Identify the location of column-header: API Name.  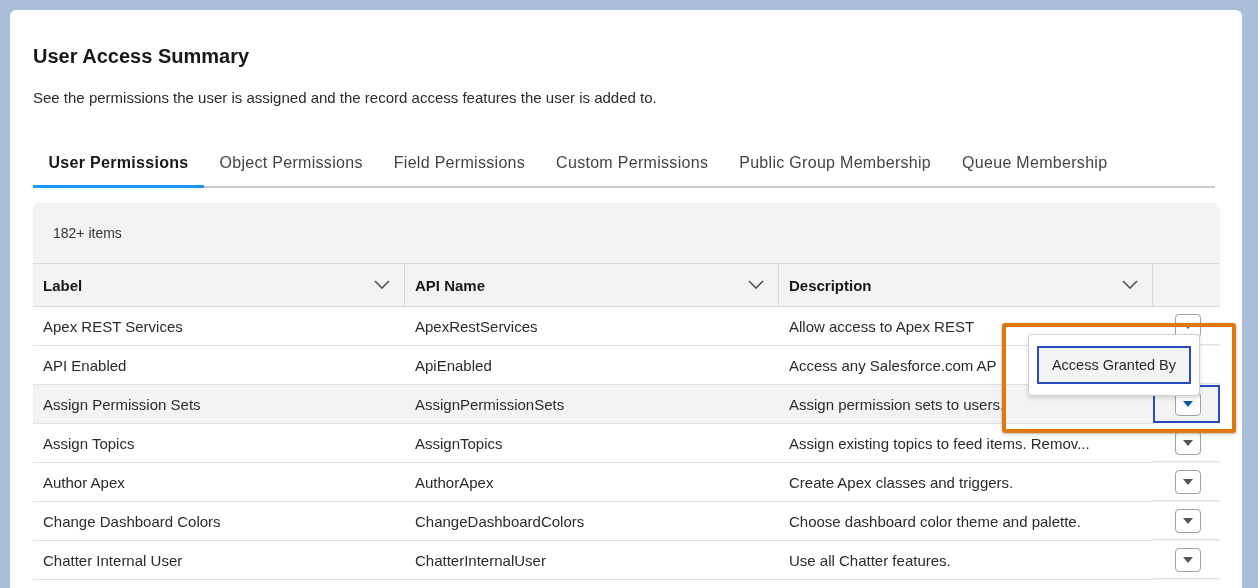
(592, 285).